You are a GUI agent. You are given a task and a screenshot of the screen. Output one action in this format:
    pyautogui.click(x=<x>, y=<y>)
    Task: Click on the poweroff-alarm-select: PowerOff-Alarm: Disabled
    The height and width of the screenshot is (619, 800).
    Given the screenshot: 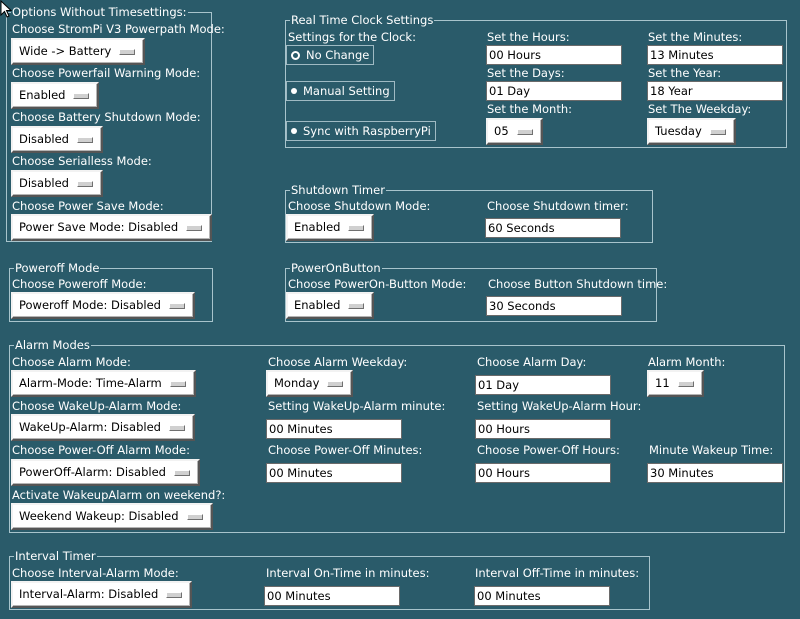 What is the action you would take?
    pyautogui.click(x=105, y=472)
    